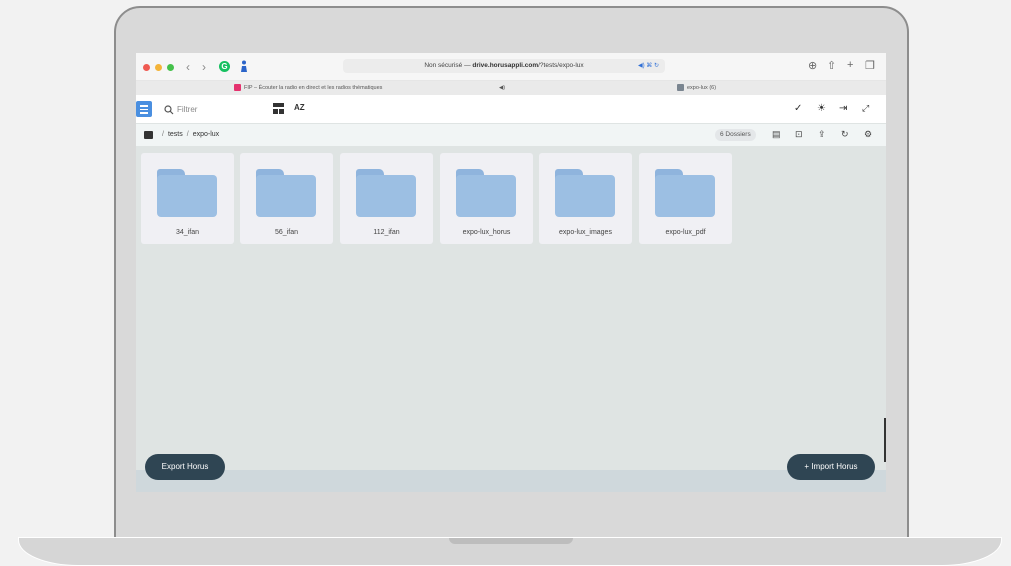  What do you see at coordinates (299, 107) in the screenshot?
I see `sort-az-icon: AZ` at bounding box center [299, 107].